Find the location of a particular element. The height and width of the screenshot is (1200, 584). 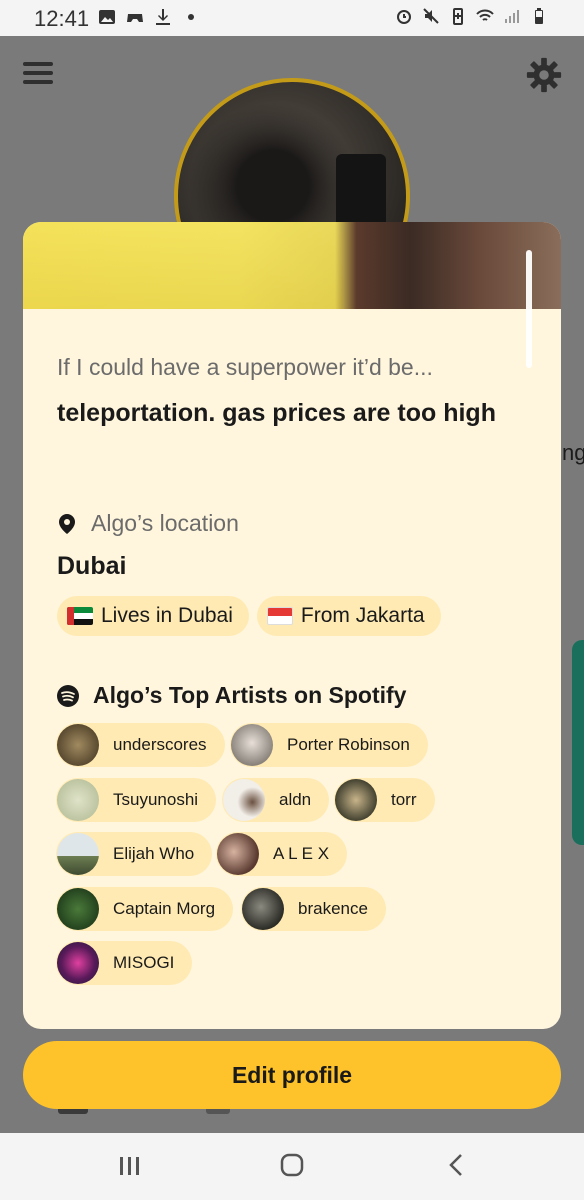

signal-icon is located at coordinates (512, 16).